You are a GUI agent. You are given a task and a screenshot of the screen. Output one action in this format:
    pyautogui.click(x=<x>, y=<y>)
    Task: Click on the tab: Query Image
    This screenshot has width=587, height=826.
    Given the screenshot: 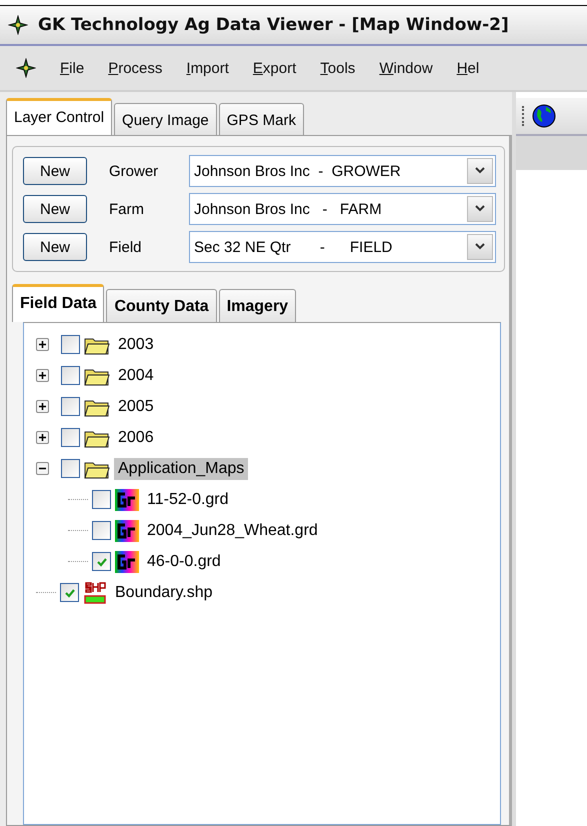 What is the action you would take?
    pyautogui.click(x=165, y=119)
    